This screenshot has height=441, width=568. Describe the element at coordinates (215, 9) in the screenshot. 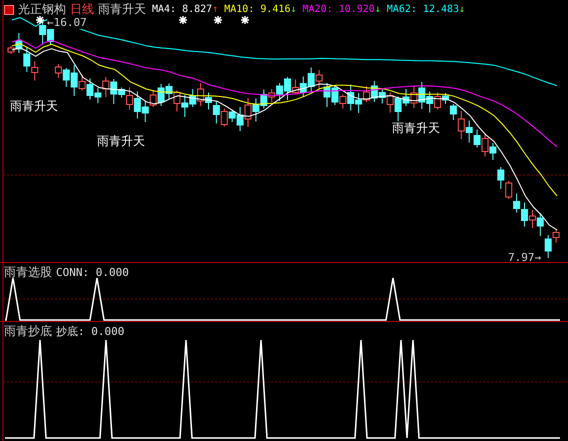

I see `trend-arrow: ↑` at that location.